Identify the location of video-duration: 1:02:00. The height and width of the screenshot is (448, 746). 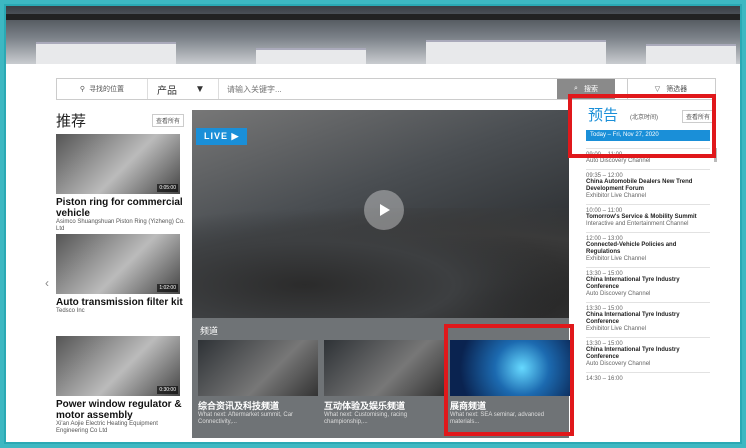
(167, 288).